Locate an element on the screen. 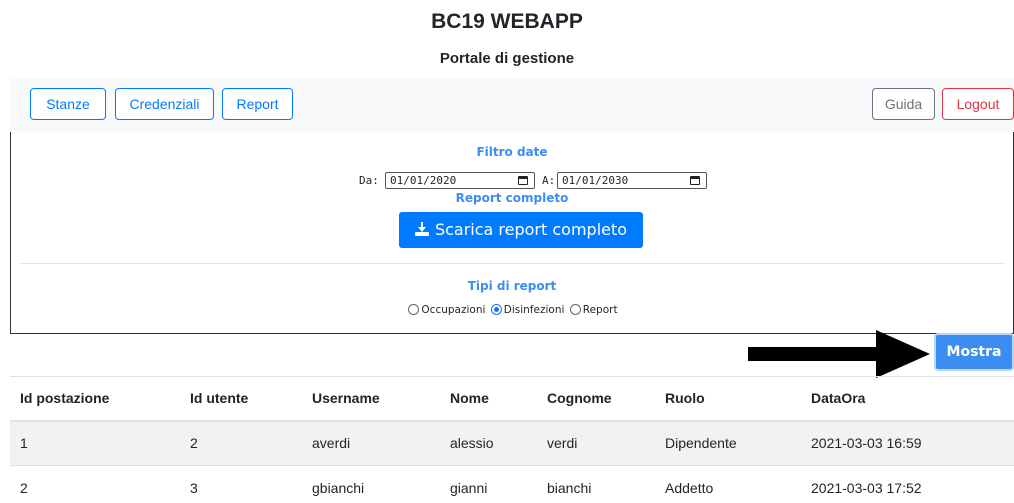 This screenshot has height=503, width=1014. to-date-input: 01/01/2030 is located at coordinates (632, 180).